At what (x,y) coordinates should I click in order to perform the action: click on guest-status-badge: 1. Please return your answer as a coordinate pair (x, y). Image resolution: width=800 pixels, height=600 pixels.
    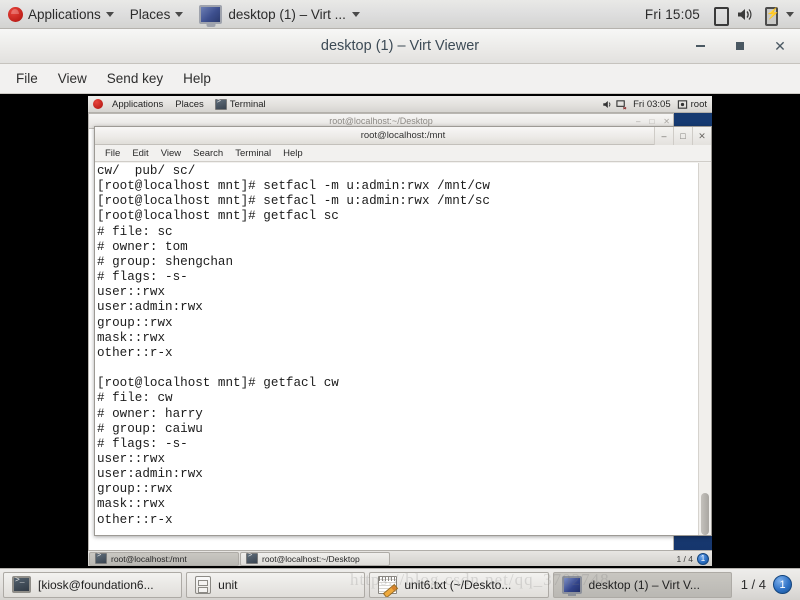
    Looking at the image, I should click on (703, 558).